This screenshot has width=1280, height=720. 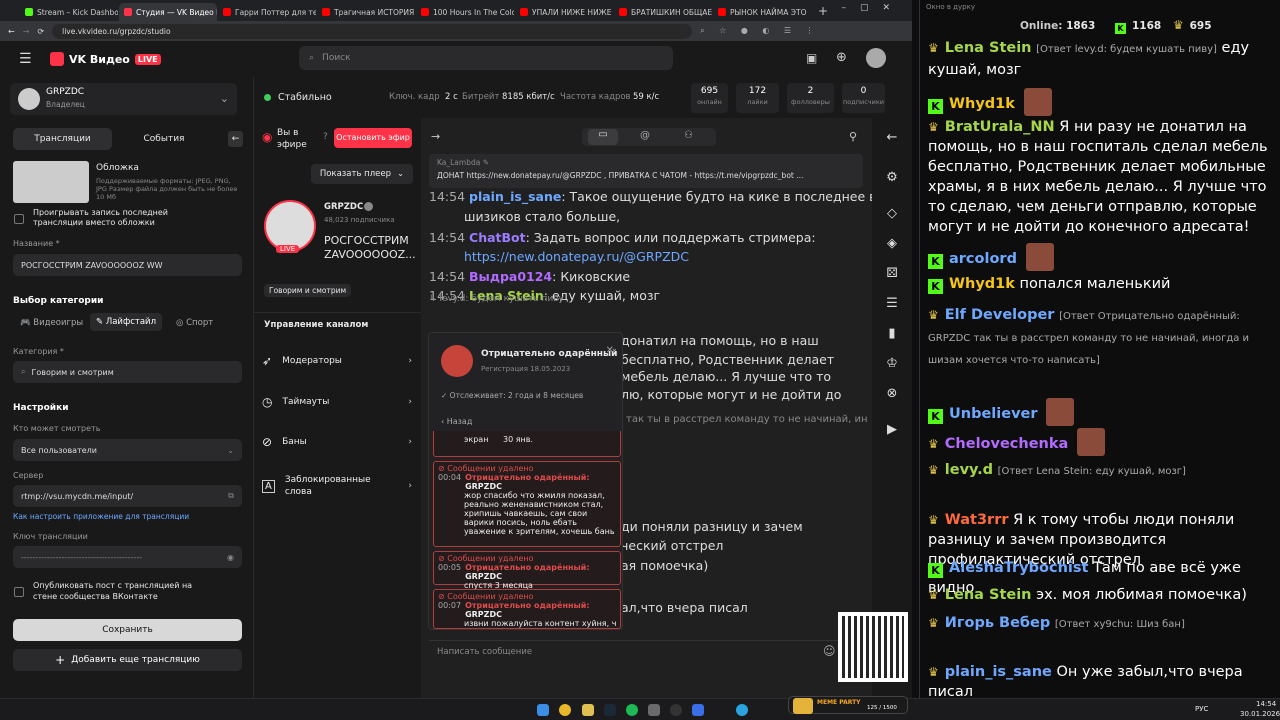 What do you see at coordinates (823, 11) in the screenshot?
I see `new-tab-button: +` at bounding box center [823, 11].